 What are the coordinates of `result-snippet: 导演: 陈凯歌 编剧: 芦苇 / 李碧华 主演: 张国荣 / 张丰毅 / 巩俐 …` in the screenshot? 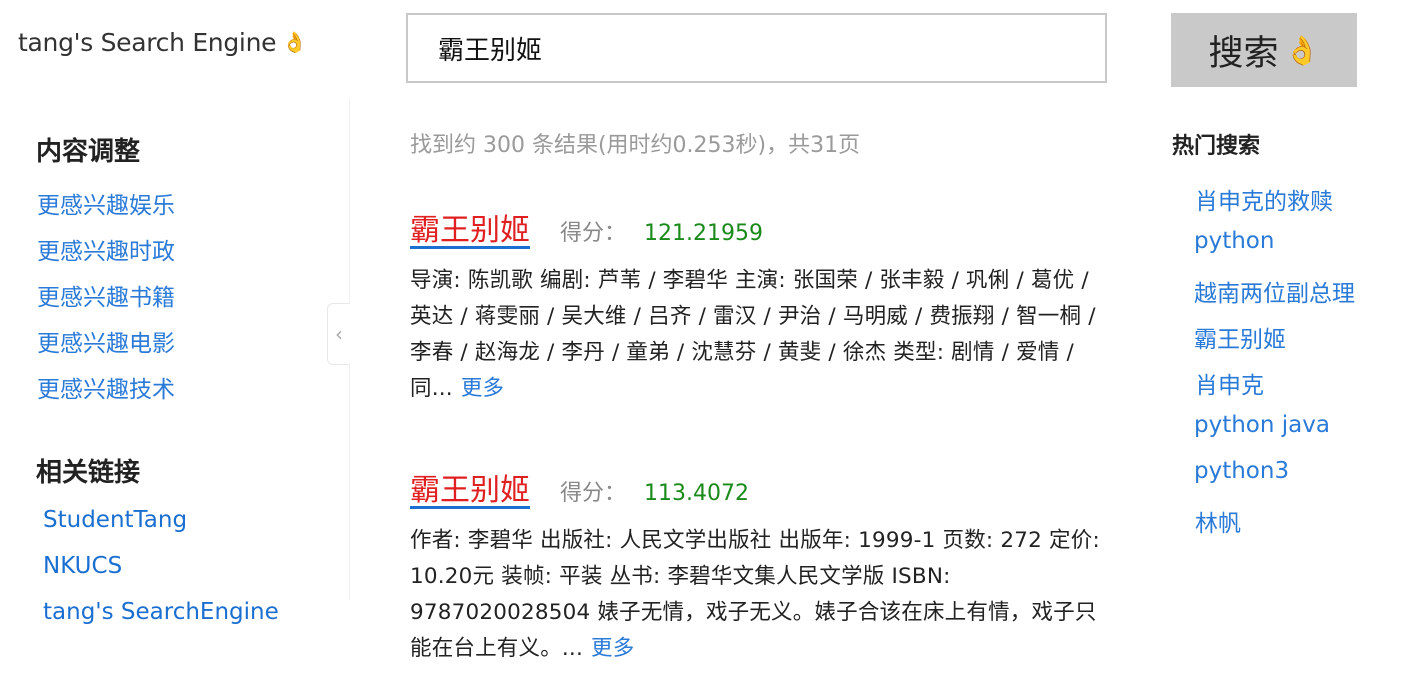 It's located at (755, 335).